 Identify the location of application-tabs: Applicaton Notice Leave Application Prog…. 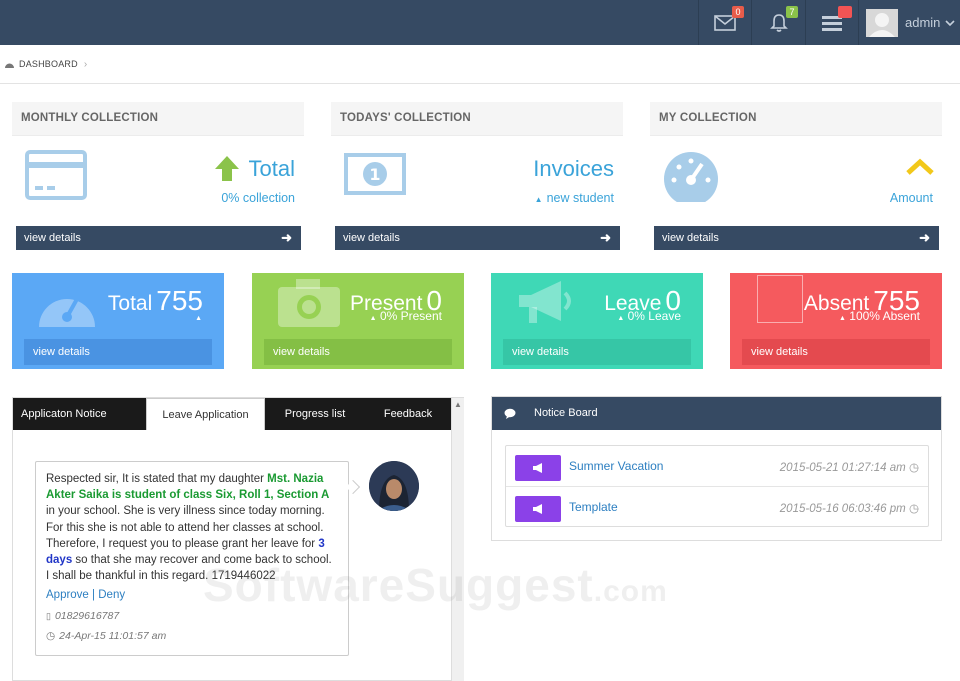
(232, 414).